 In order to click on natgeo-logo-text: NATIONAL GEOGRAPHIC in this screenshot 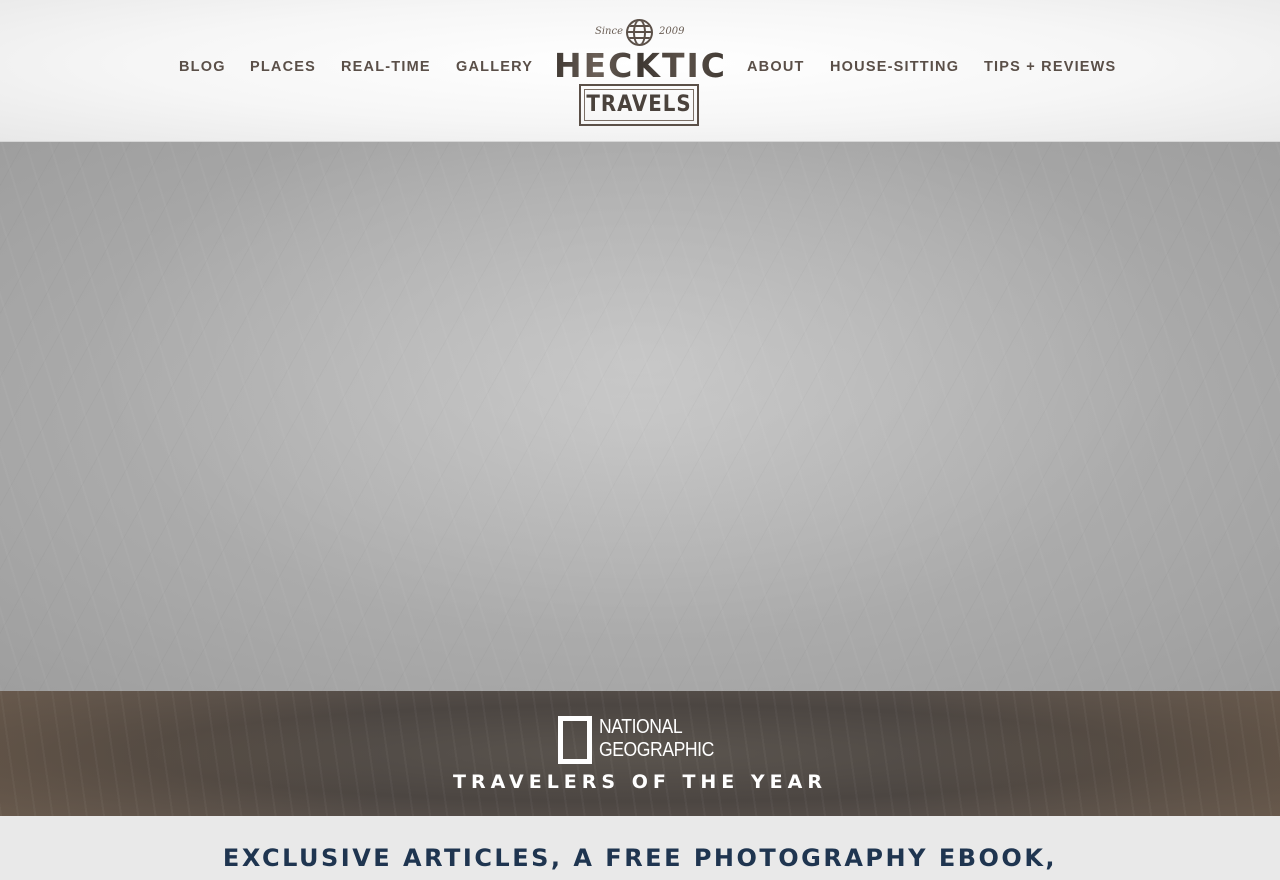, I will do `click(656, 739)`.